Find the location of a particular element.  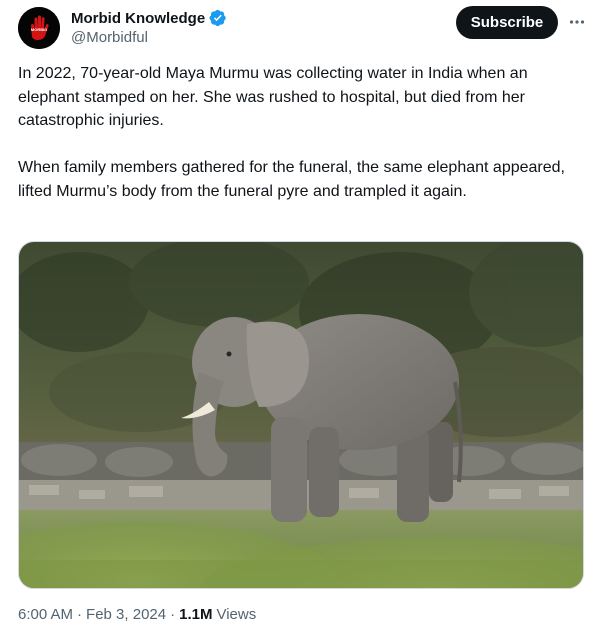

red-hand-icon: MORBID is located at coordinates (39, 28).